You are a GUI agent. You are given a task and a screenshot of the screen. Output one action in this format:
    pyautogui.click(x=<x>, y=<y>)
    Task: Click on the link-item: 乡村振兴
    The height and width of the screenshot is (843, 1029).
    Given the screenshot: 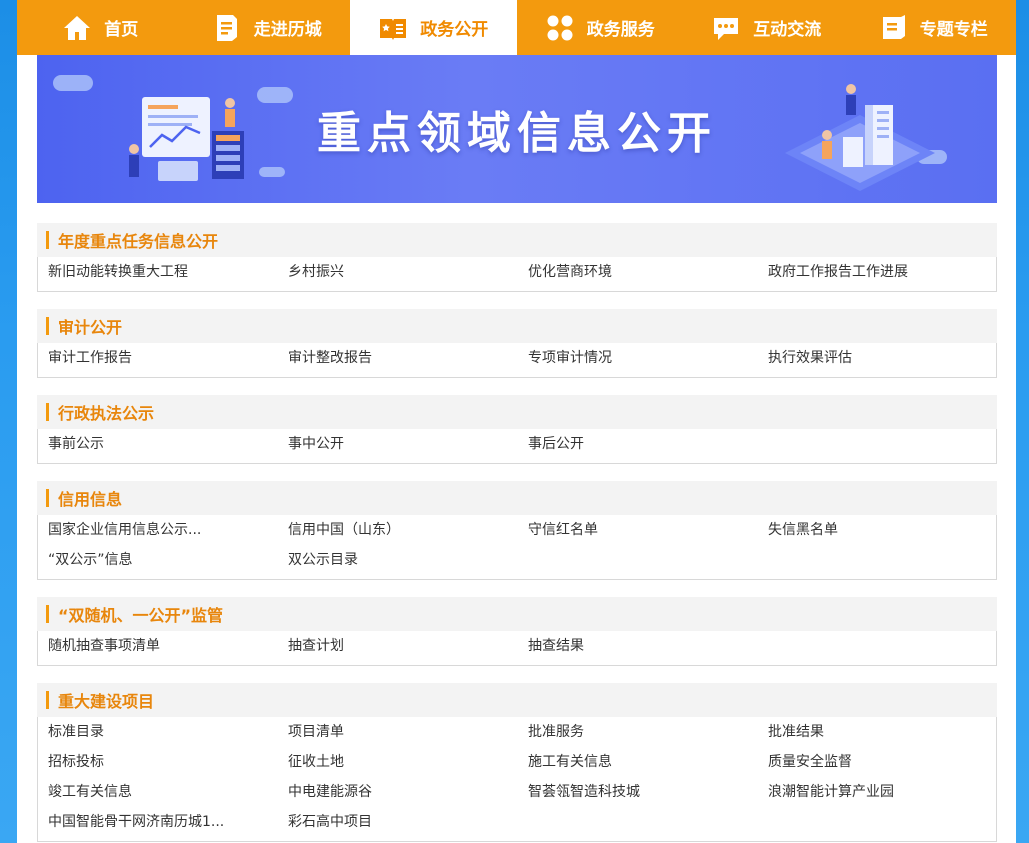 What is the action you would take?
    pyautogui.click(x=398, y=273)
    